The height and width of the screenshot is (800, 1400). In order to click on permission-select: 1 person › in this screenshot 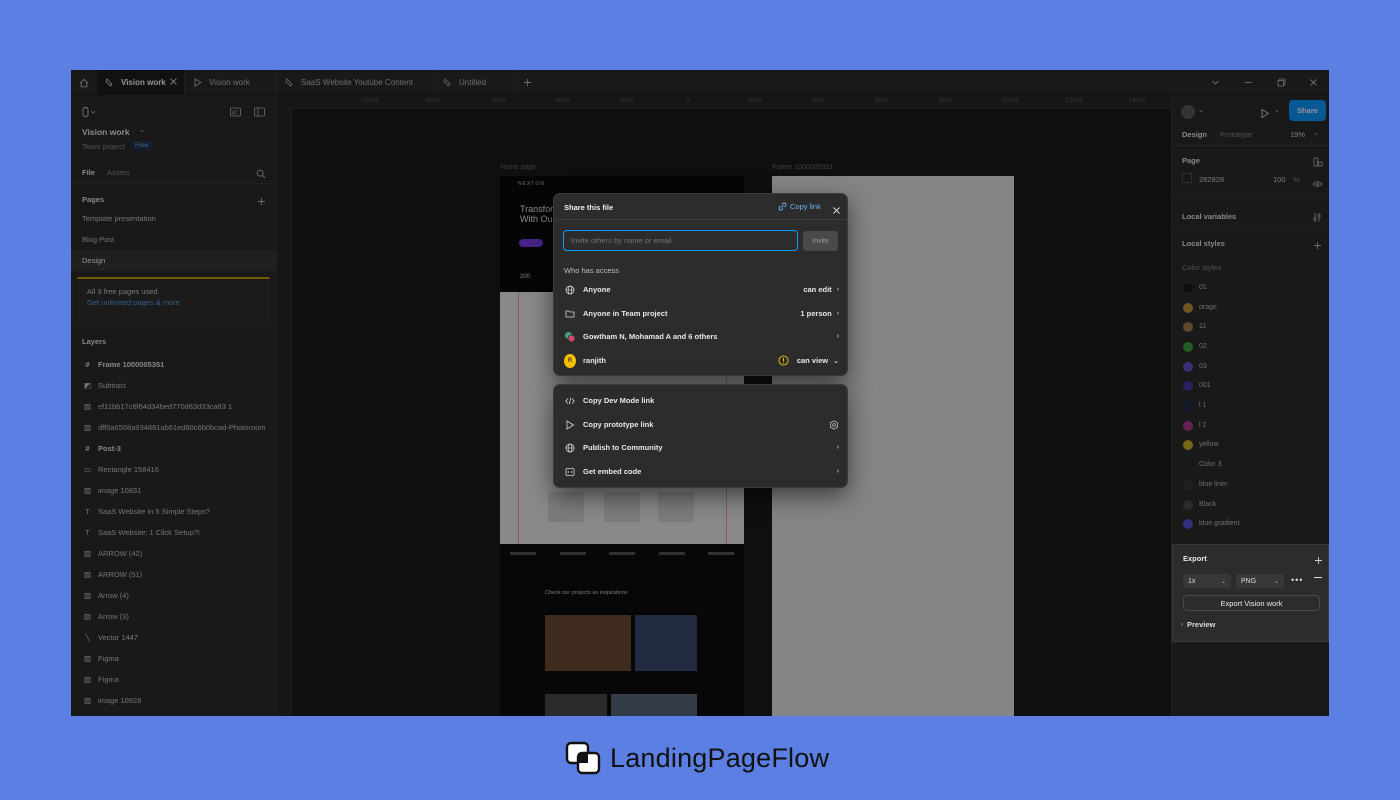, I will do `click(819, 313)`.